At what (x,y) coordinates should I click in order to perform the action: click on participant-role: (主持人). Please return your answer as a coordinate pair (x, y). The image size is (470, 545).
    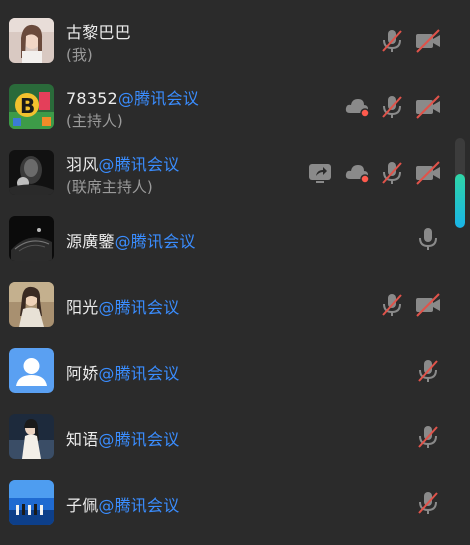
    Looking at the image, I should click on (94, 121).